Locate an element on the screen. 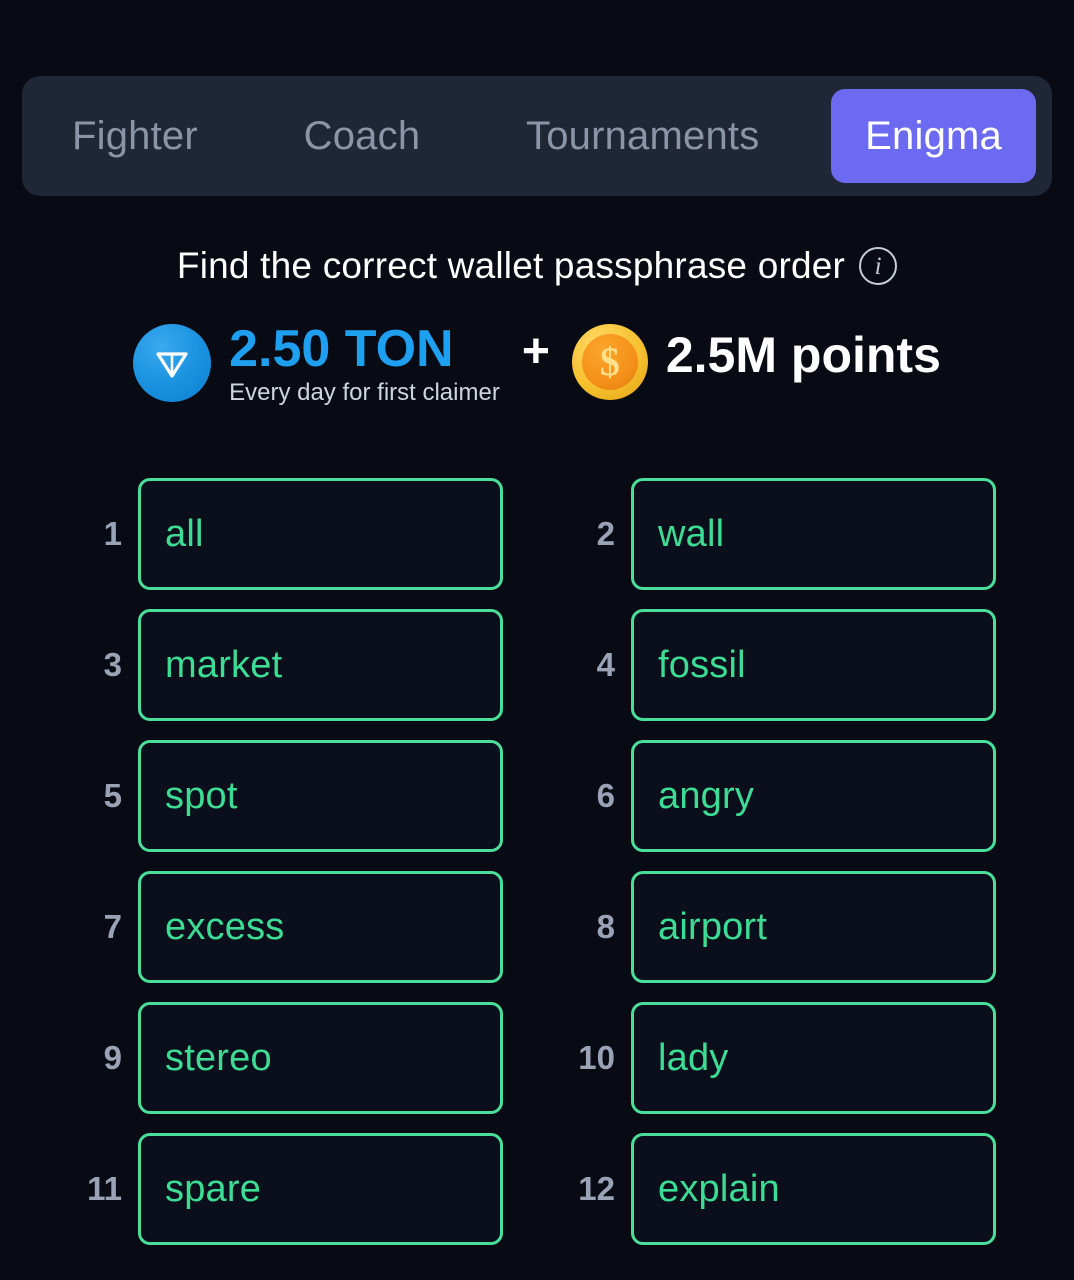 The height and width of the screenshot is (1280, 1074). passphrase-cell-8: 8 airport is located at coordinates (783, 927).